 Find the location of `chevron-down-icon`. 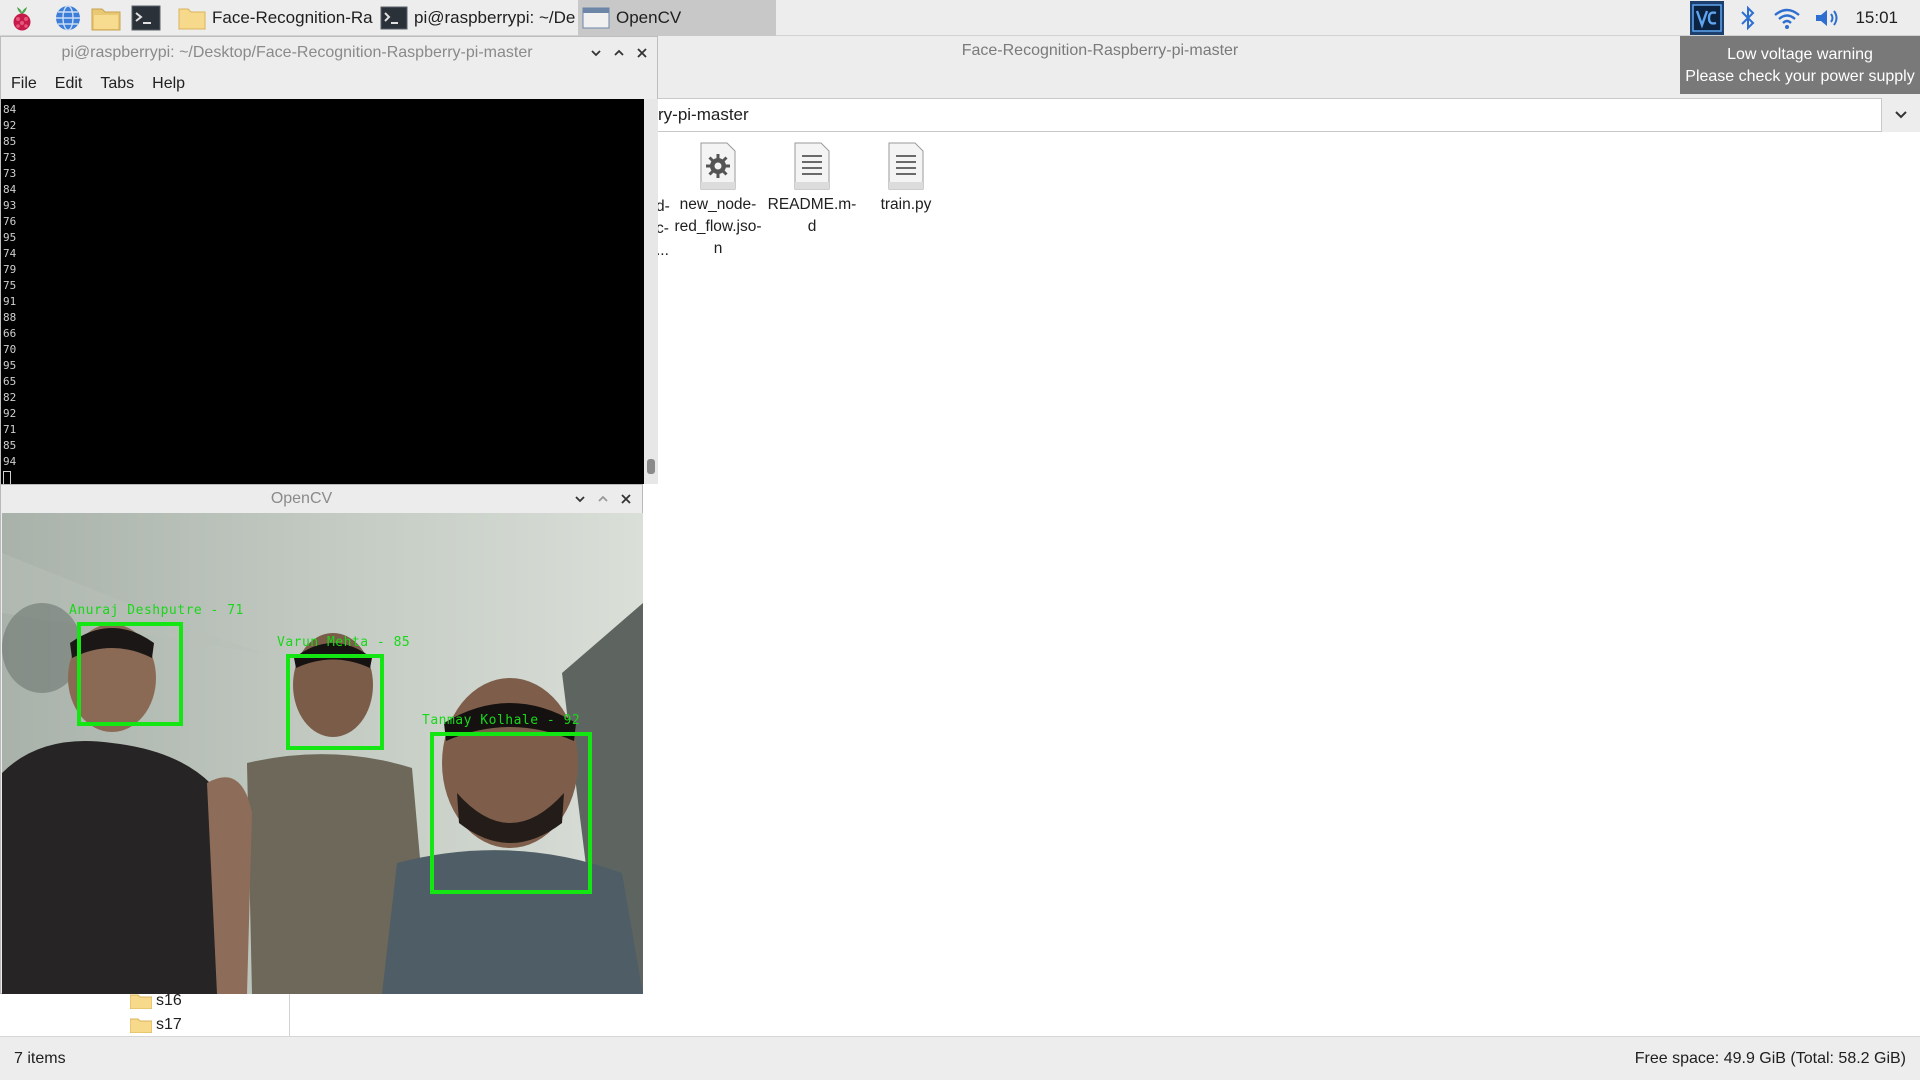

chevron-down-icon is located at coordinates (1901, 115).